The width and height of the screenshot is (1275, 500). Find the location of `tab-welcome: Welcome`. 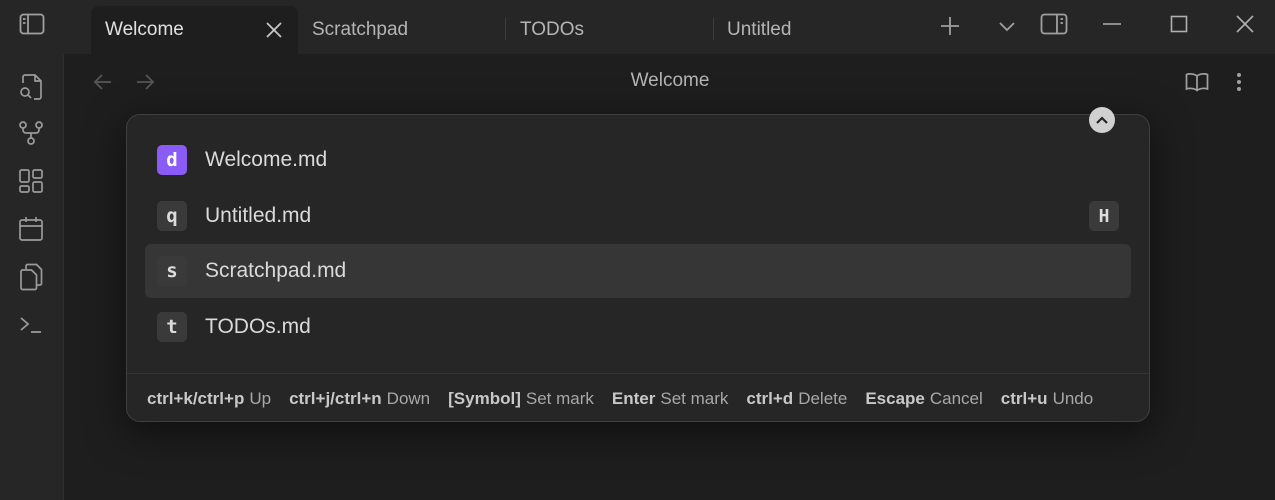

tab-welcome: Welcome is located at coordinates (194, 30).